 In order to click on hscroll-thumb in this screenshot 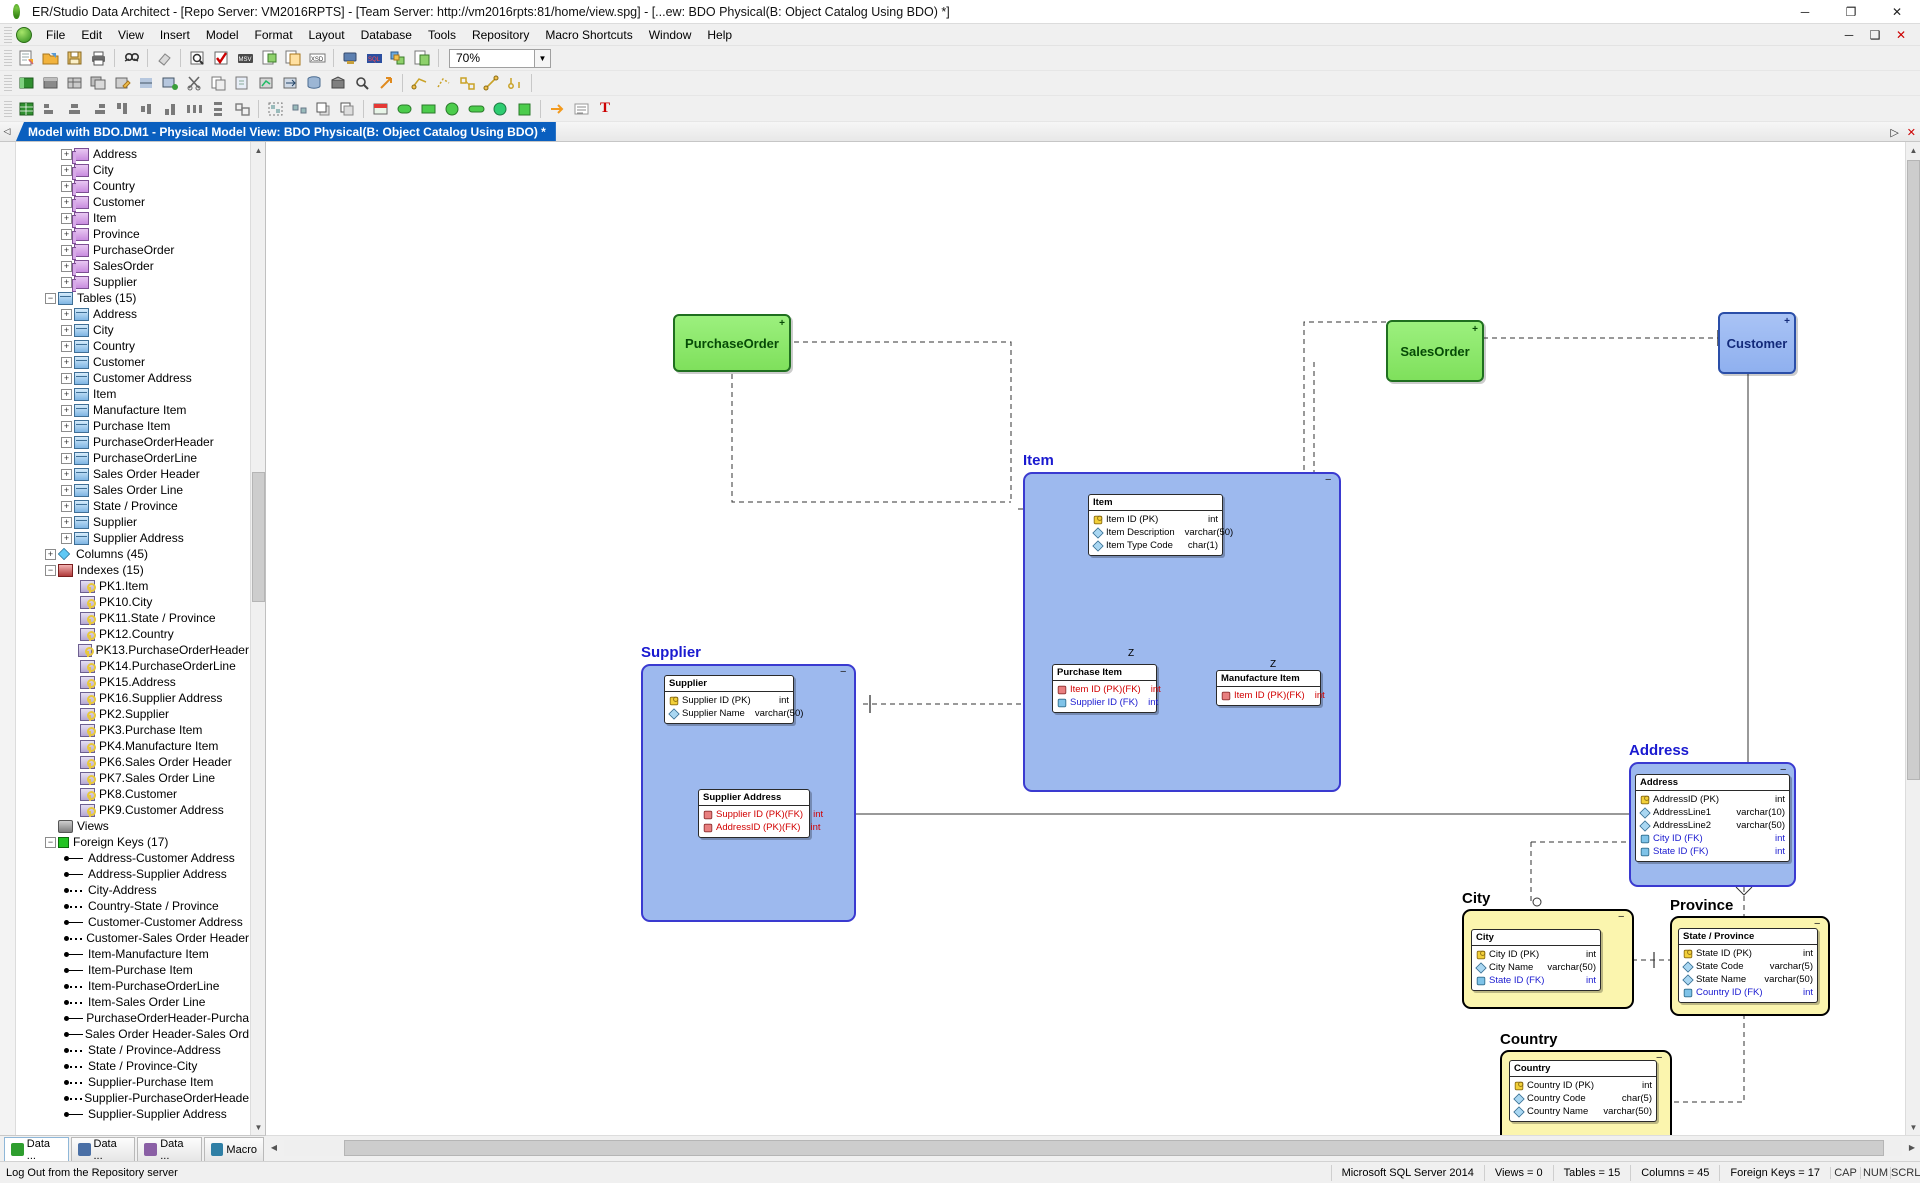, I will do `click(1114, 1147)`.